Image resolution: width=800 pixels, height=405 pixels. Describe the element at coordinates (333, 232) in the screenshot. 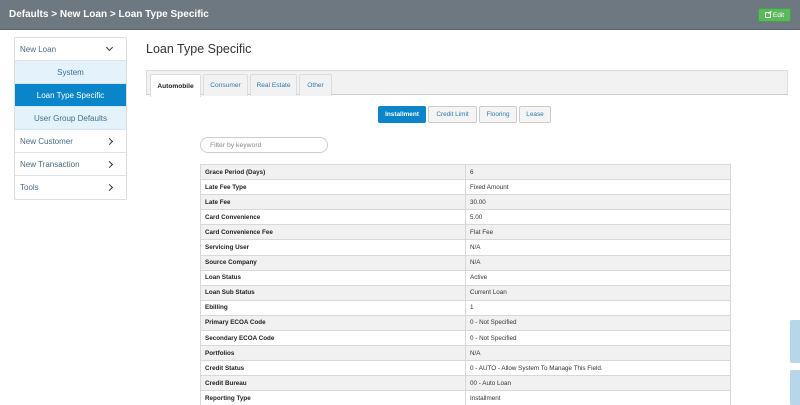

I see `row-label: Card Convenience Fee` at that location.